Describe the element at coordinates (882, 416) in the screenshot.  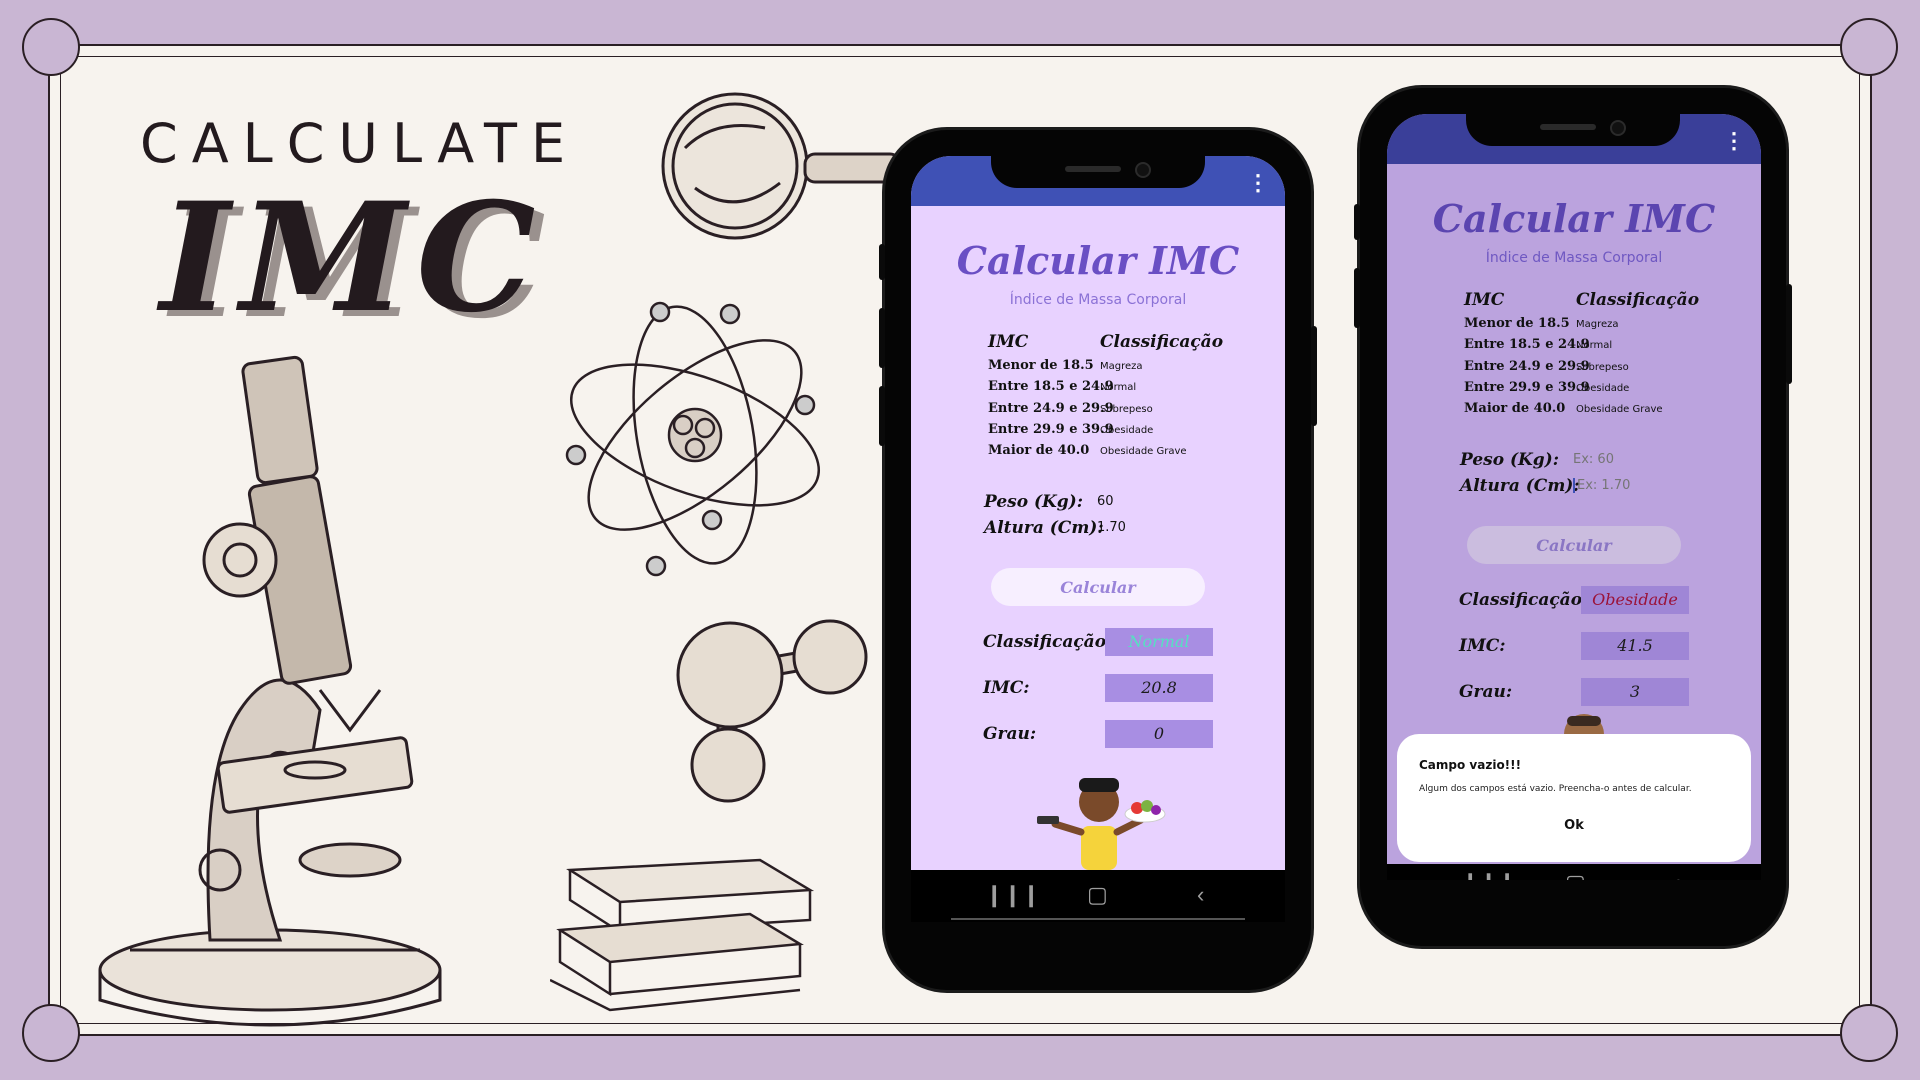
I see `phone-1-button-bixby` at that location.